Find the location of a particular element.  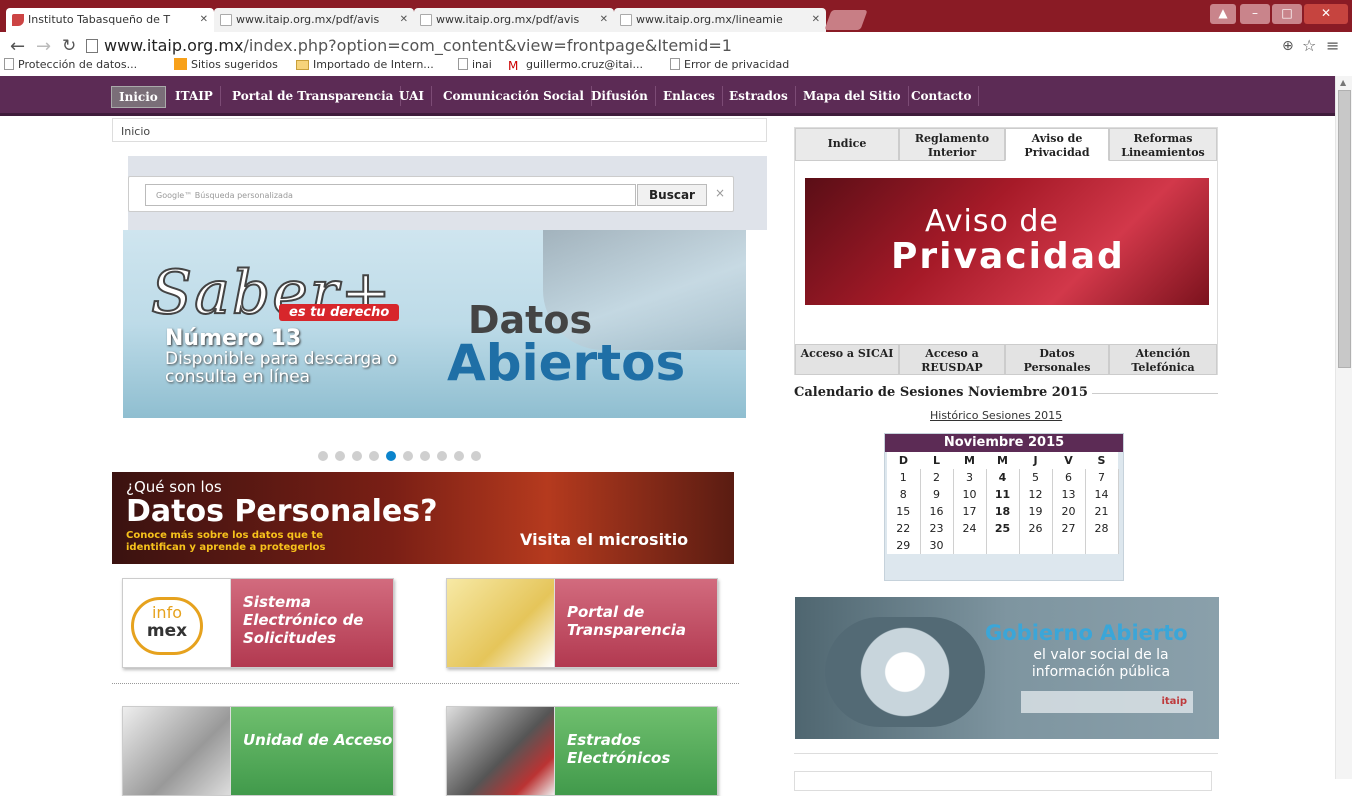

heading-rule is located at coordinates (1155, 393).